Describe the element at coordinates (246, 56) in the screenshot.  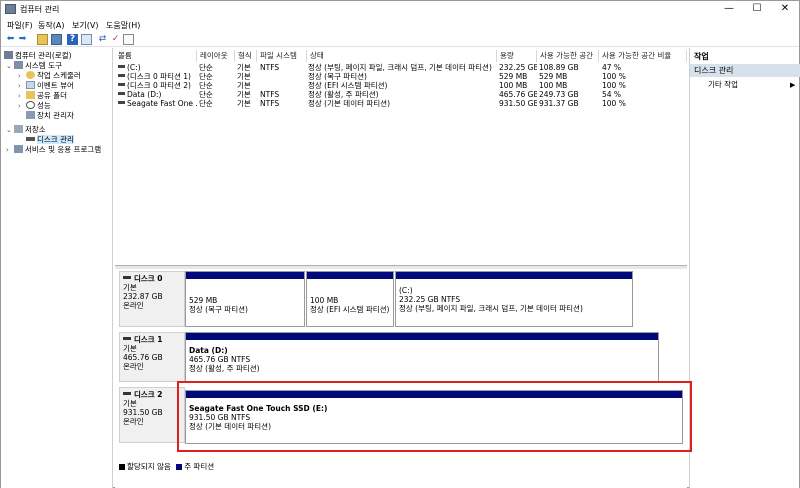
I see `column-header-type: 형식` at that location.